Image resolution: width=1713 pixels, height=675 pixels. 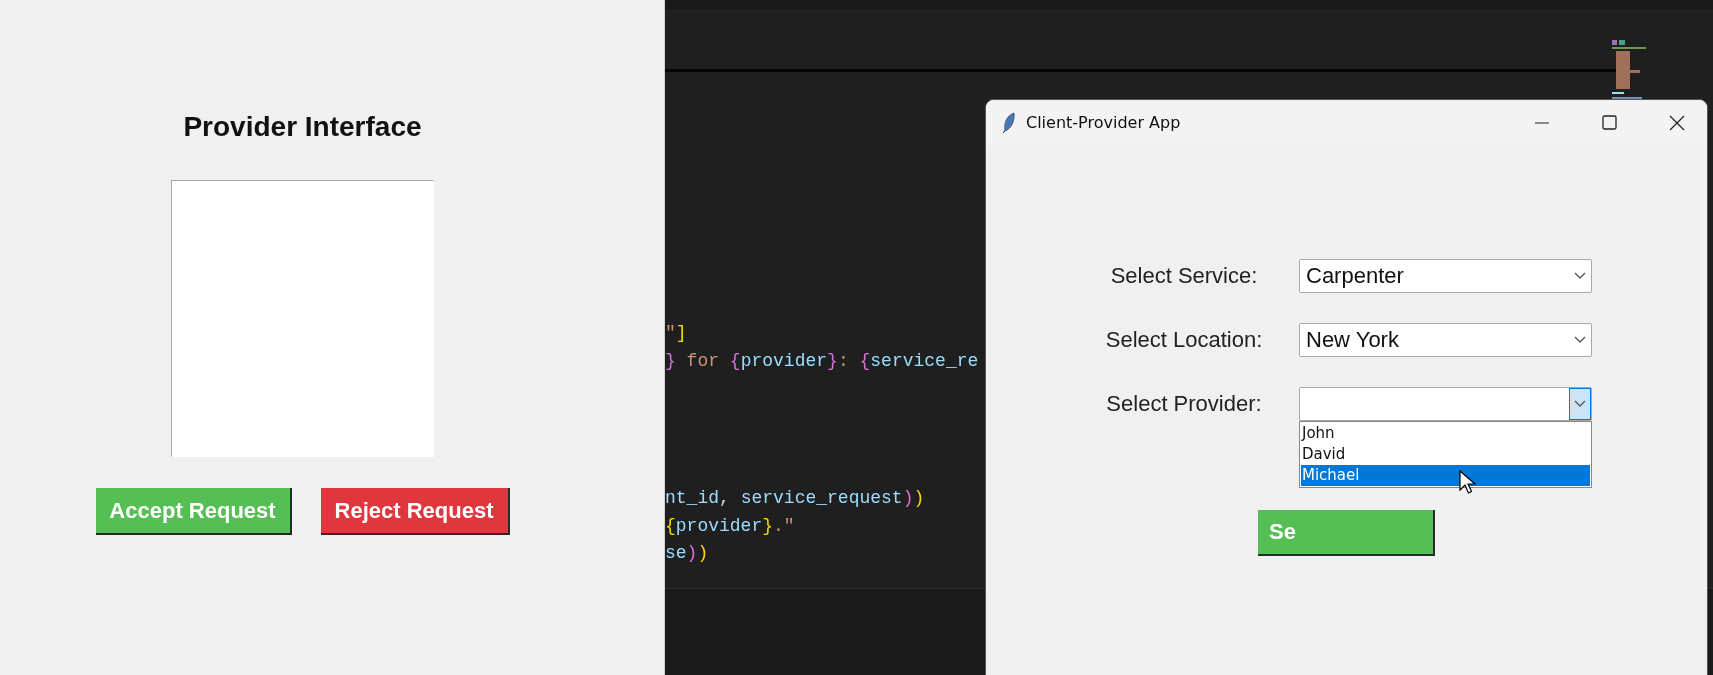 What do you see at coordinates (1103, 122) in the screenshot?
I see `window-title: Client-Provider App` at bounding box center [1103, 122].